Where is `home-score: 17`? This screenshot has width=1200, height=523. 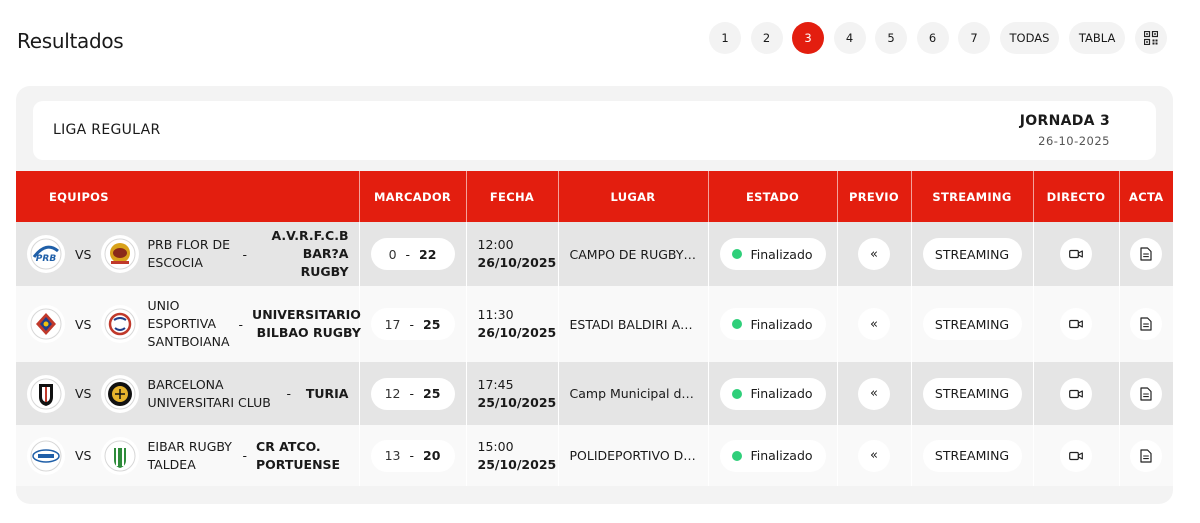
home-score: 17 is located at coordinates (392, 324).